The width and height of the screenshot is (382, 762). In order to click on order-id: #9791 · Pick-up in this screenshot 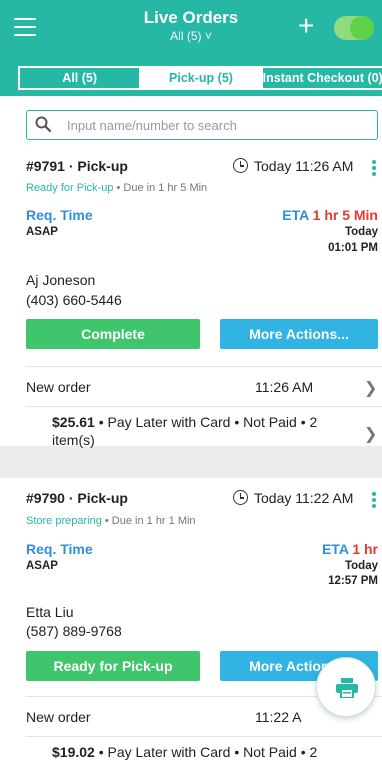, I will do `click(77, 166)`.